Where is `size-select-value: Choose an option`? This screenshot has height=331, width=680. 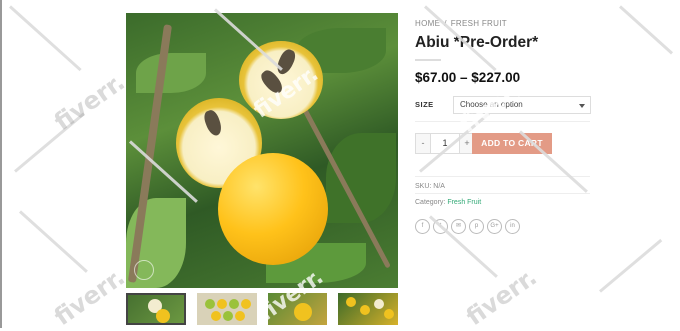
size-select-value: Choose an option is located at coordinates (491, 104).